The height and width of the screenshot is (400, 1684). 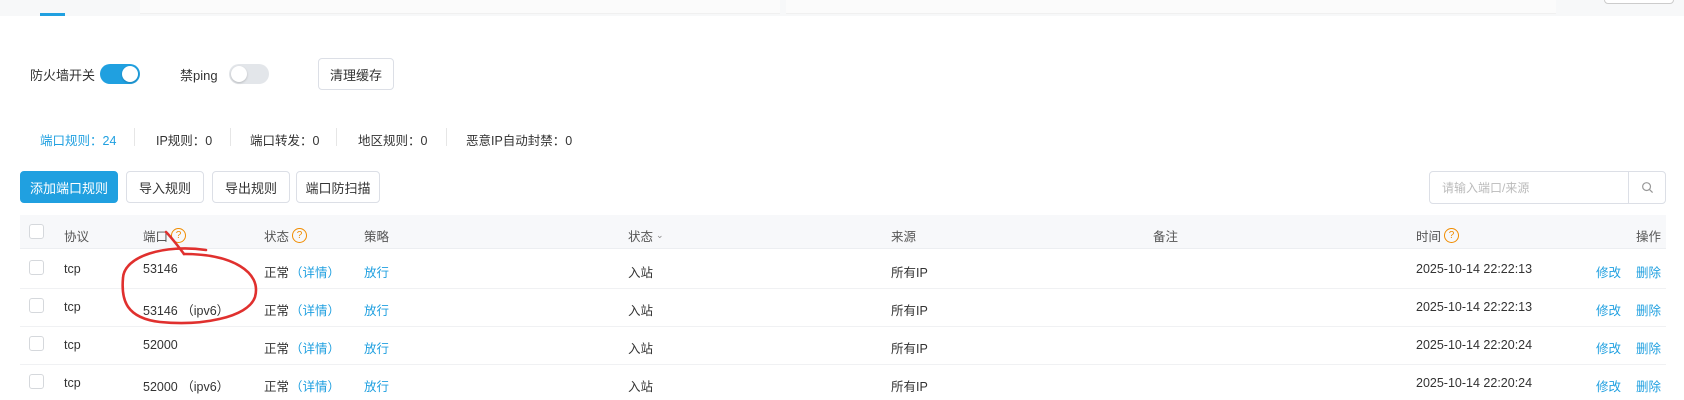 What do you see at coordinates (460, 7) in the screenshot?
I see `top-tab-area` at bounding box center [460, 7].